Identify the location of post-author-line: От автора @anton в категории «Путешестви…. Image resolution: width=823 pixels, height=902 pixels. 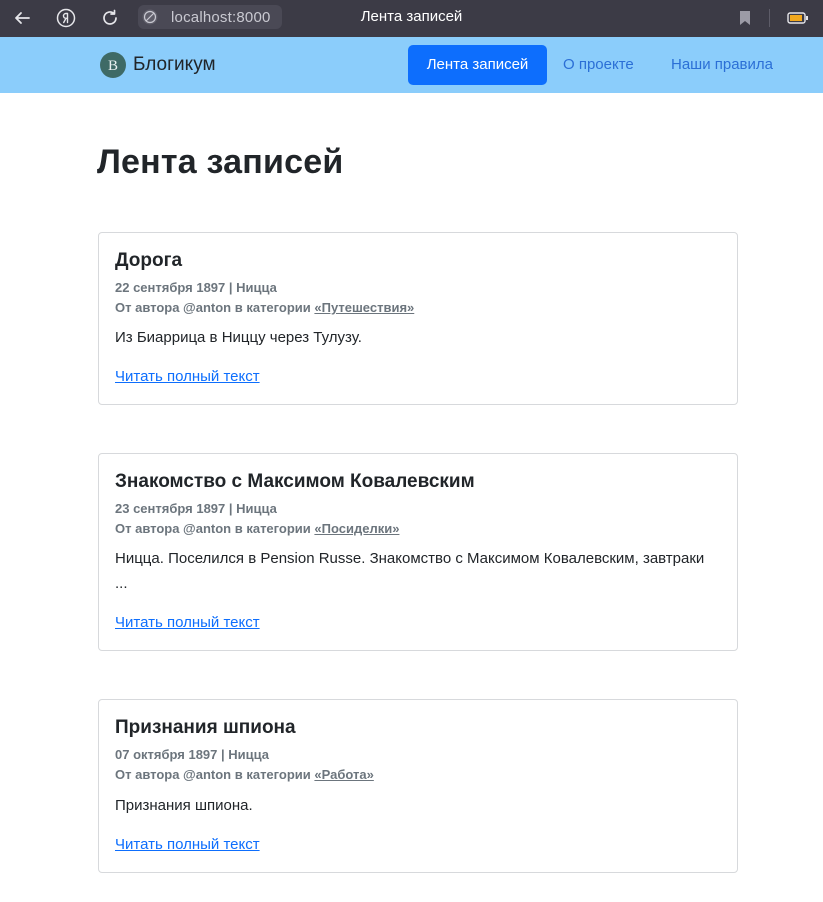
(264, 307).